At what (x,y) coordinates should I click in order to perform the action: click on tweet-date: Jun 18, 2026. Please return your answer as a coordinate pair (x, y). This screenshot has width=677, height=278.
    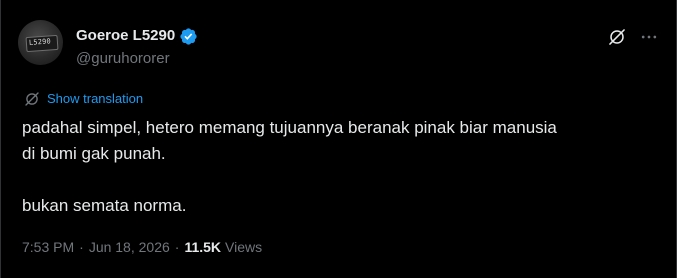
    Looking at the image, I should click on (129, 247).